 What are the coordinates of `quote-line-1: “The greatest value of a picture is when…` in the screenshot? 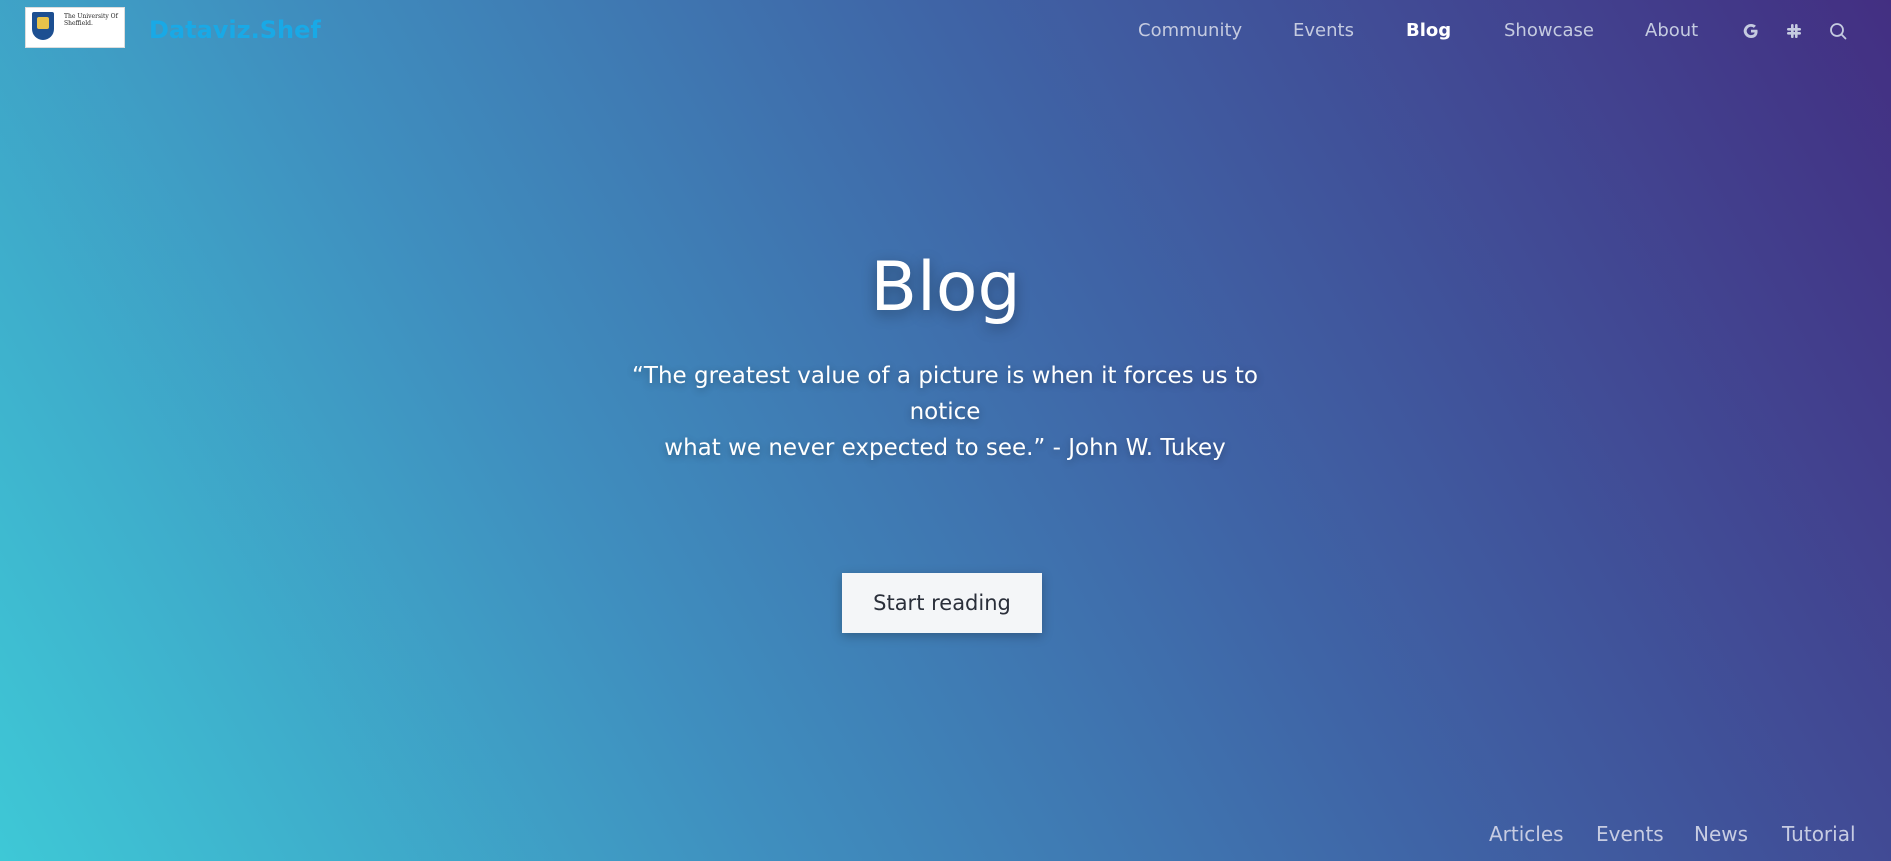 It's located at (945, 394).